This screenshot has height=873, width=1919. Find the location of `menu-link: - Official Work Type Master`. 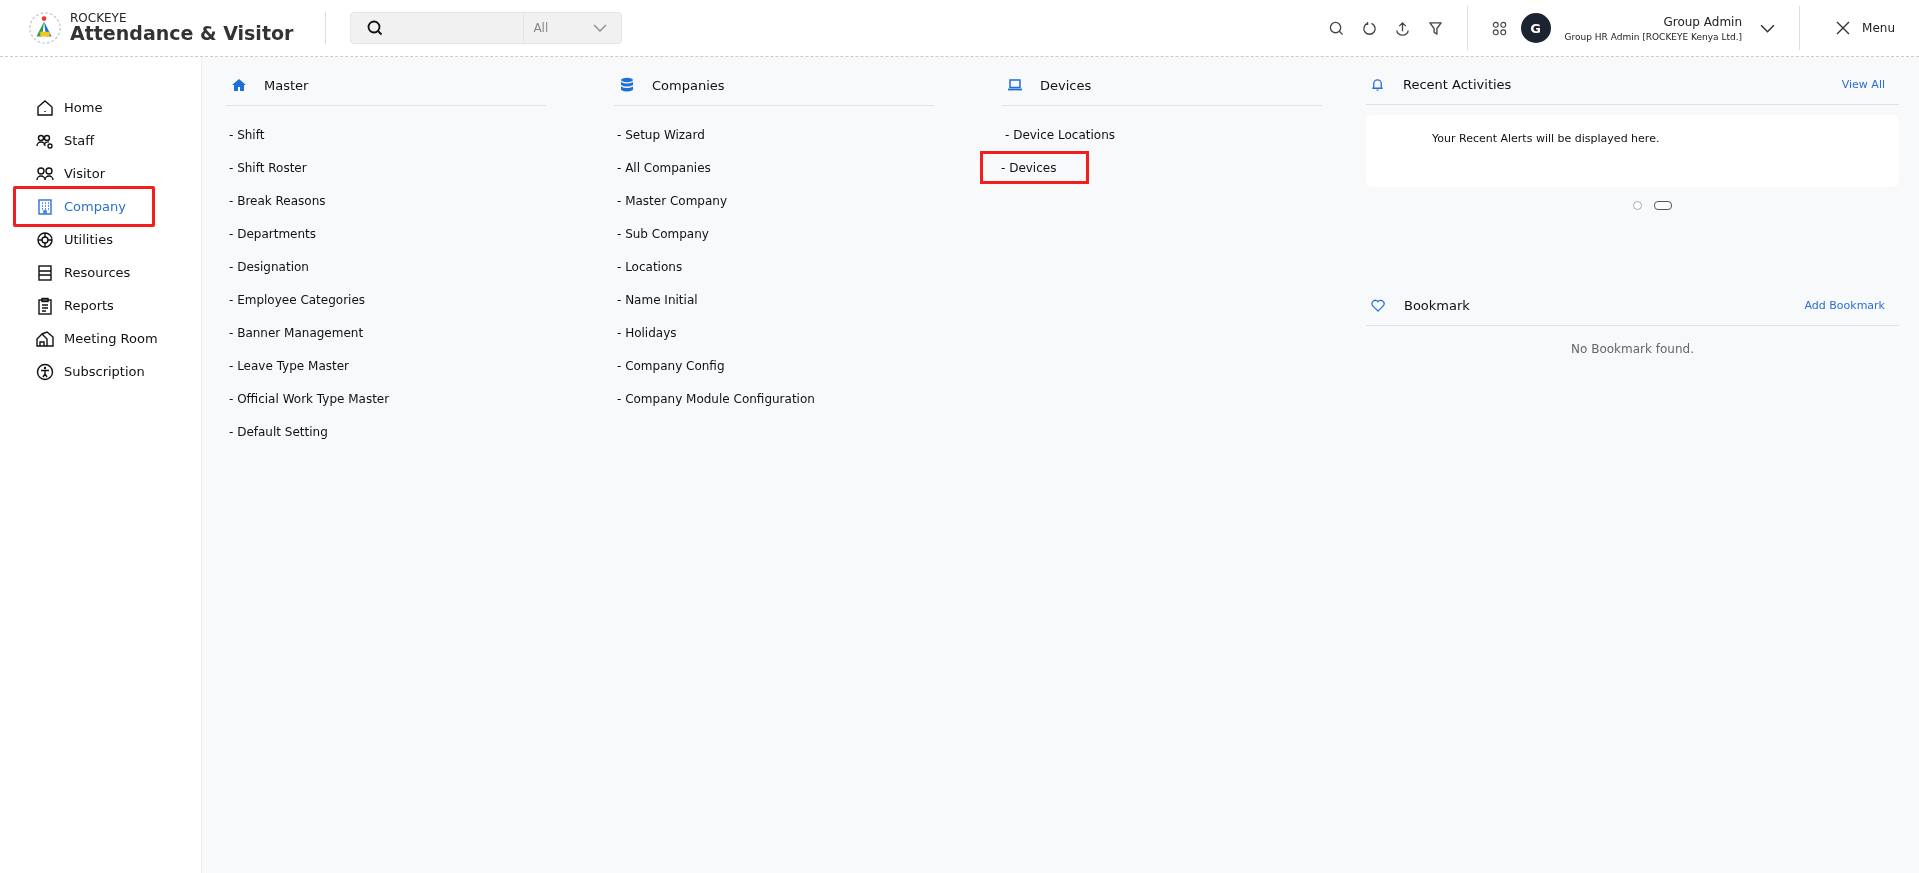

menu-link: - Official Work Type Master is located at coordinates (309, 398).